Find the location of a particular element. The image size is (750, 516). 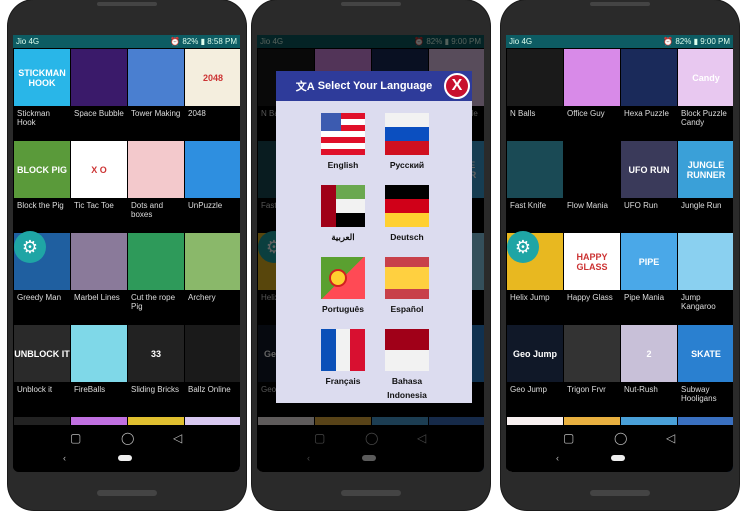

game-tile: Flow Mania is located at coordinates (592, 186).